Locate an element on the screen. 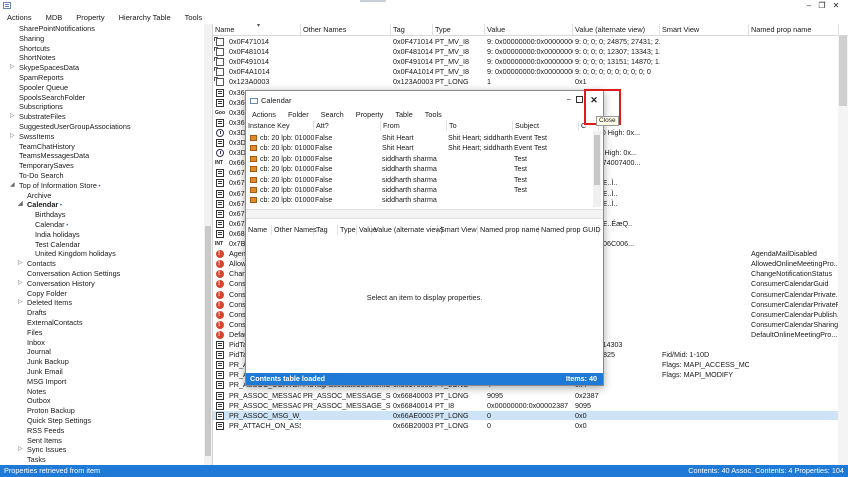 This screenshot has height=477, width=848. tree-scrollbar-thumb is located at coordinates (208, 341).